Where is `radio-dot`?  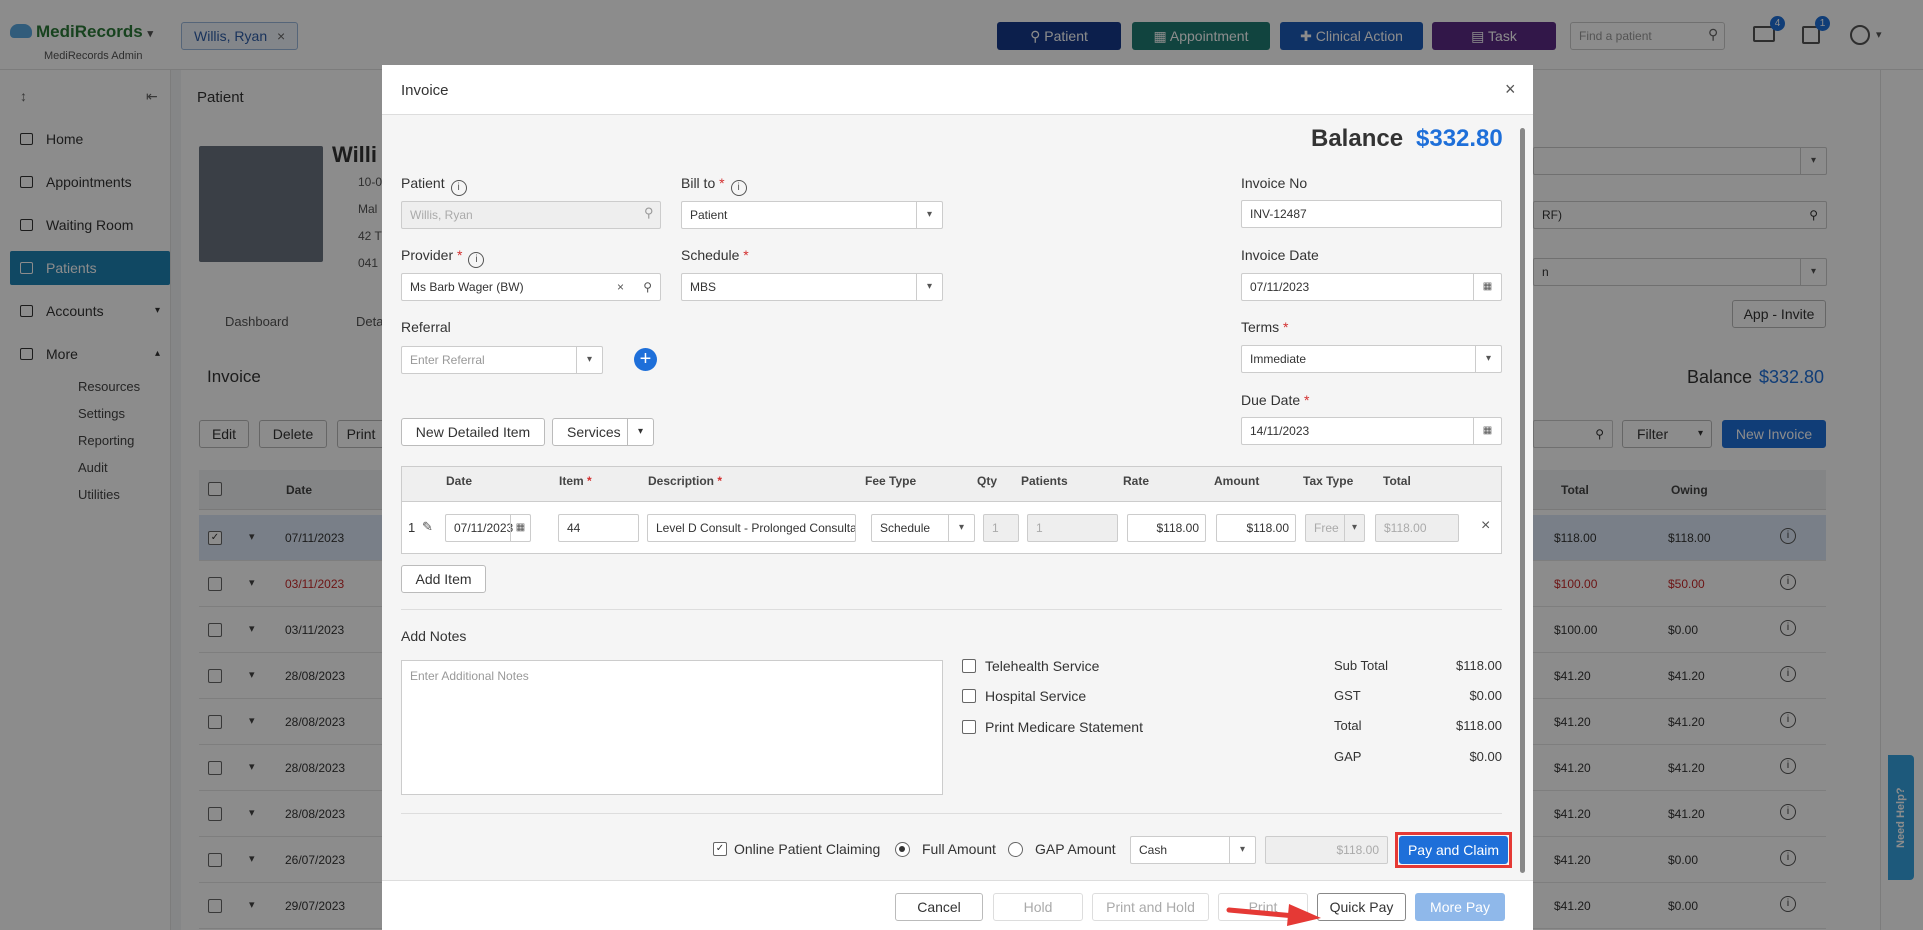 radio-dot is located at coordinates (902, 849).